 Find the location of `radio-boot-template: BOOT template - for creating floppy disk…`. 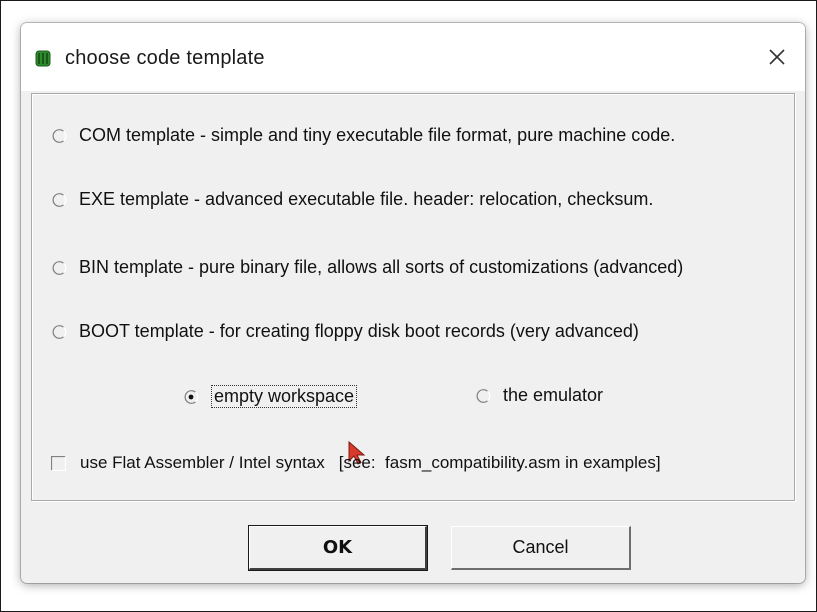

radio-boot-template: BOOT template - for creating floppy disk… is located at coordinates (345, 331).